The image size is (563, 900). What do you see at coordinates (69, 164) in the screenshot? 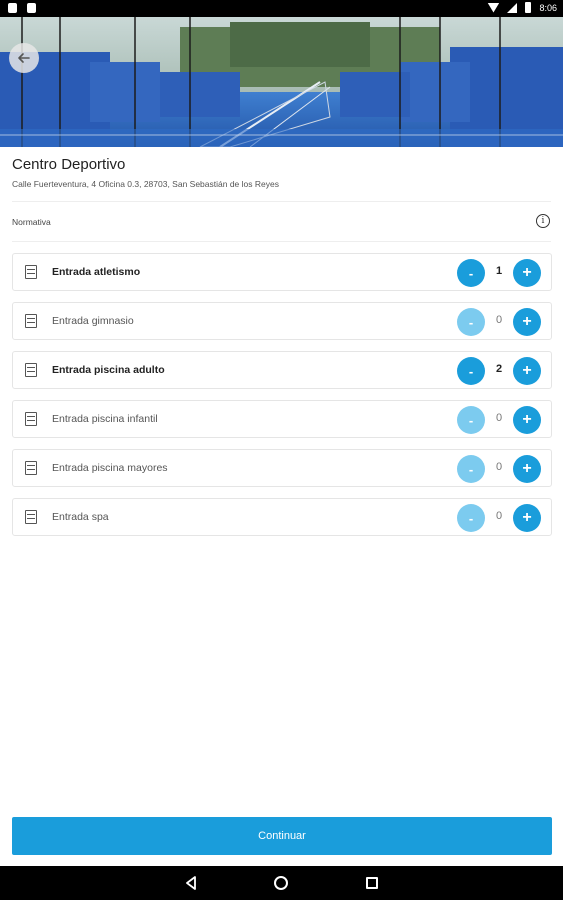
I see `venue-name: Centro Deportivo` at bounding box center [69, 164].